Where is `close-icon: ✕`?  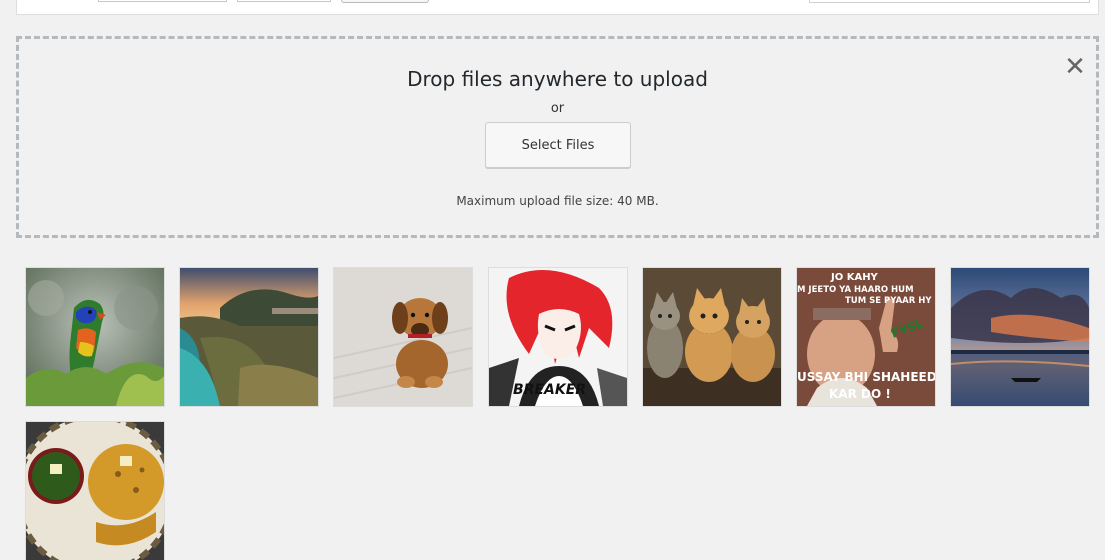 close-icon: ✕ is located at coordinates (1075, 67).